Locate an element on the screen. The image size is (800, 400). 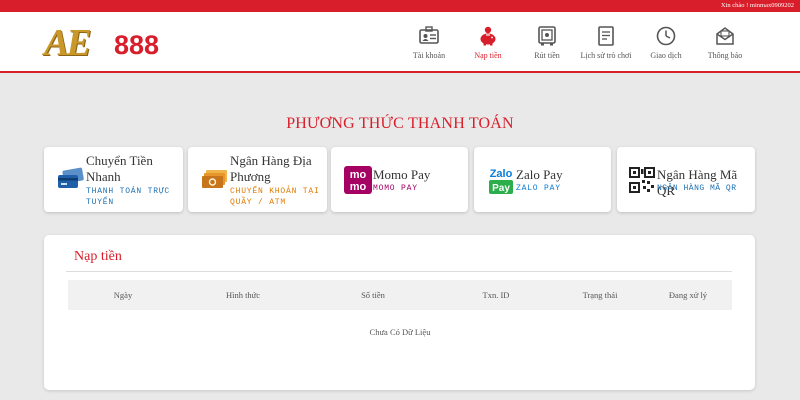
payment-method-name-line2: Nhanh is located at coordinates (103, 176).